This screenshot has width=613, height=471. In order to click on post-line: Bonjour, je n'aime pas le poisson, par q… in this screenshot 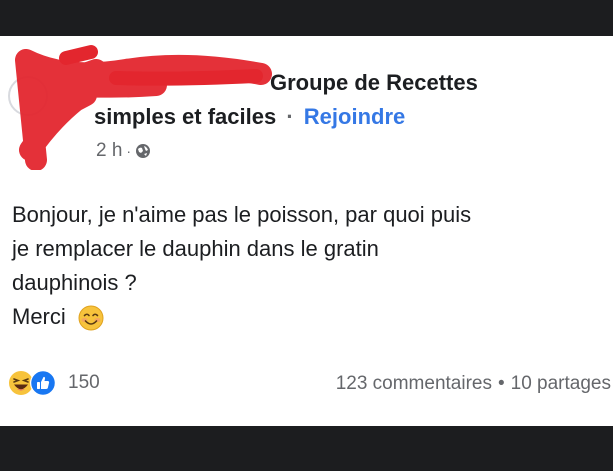, I will do `click(242, 214)`.